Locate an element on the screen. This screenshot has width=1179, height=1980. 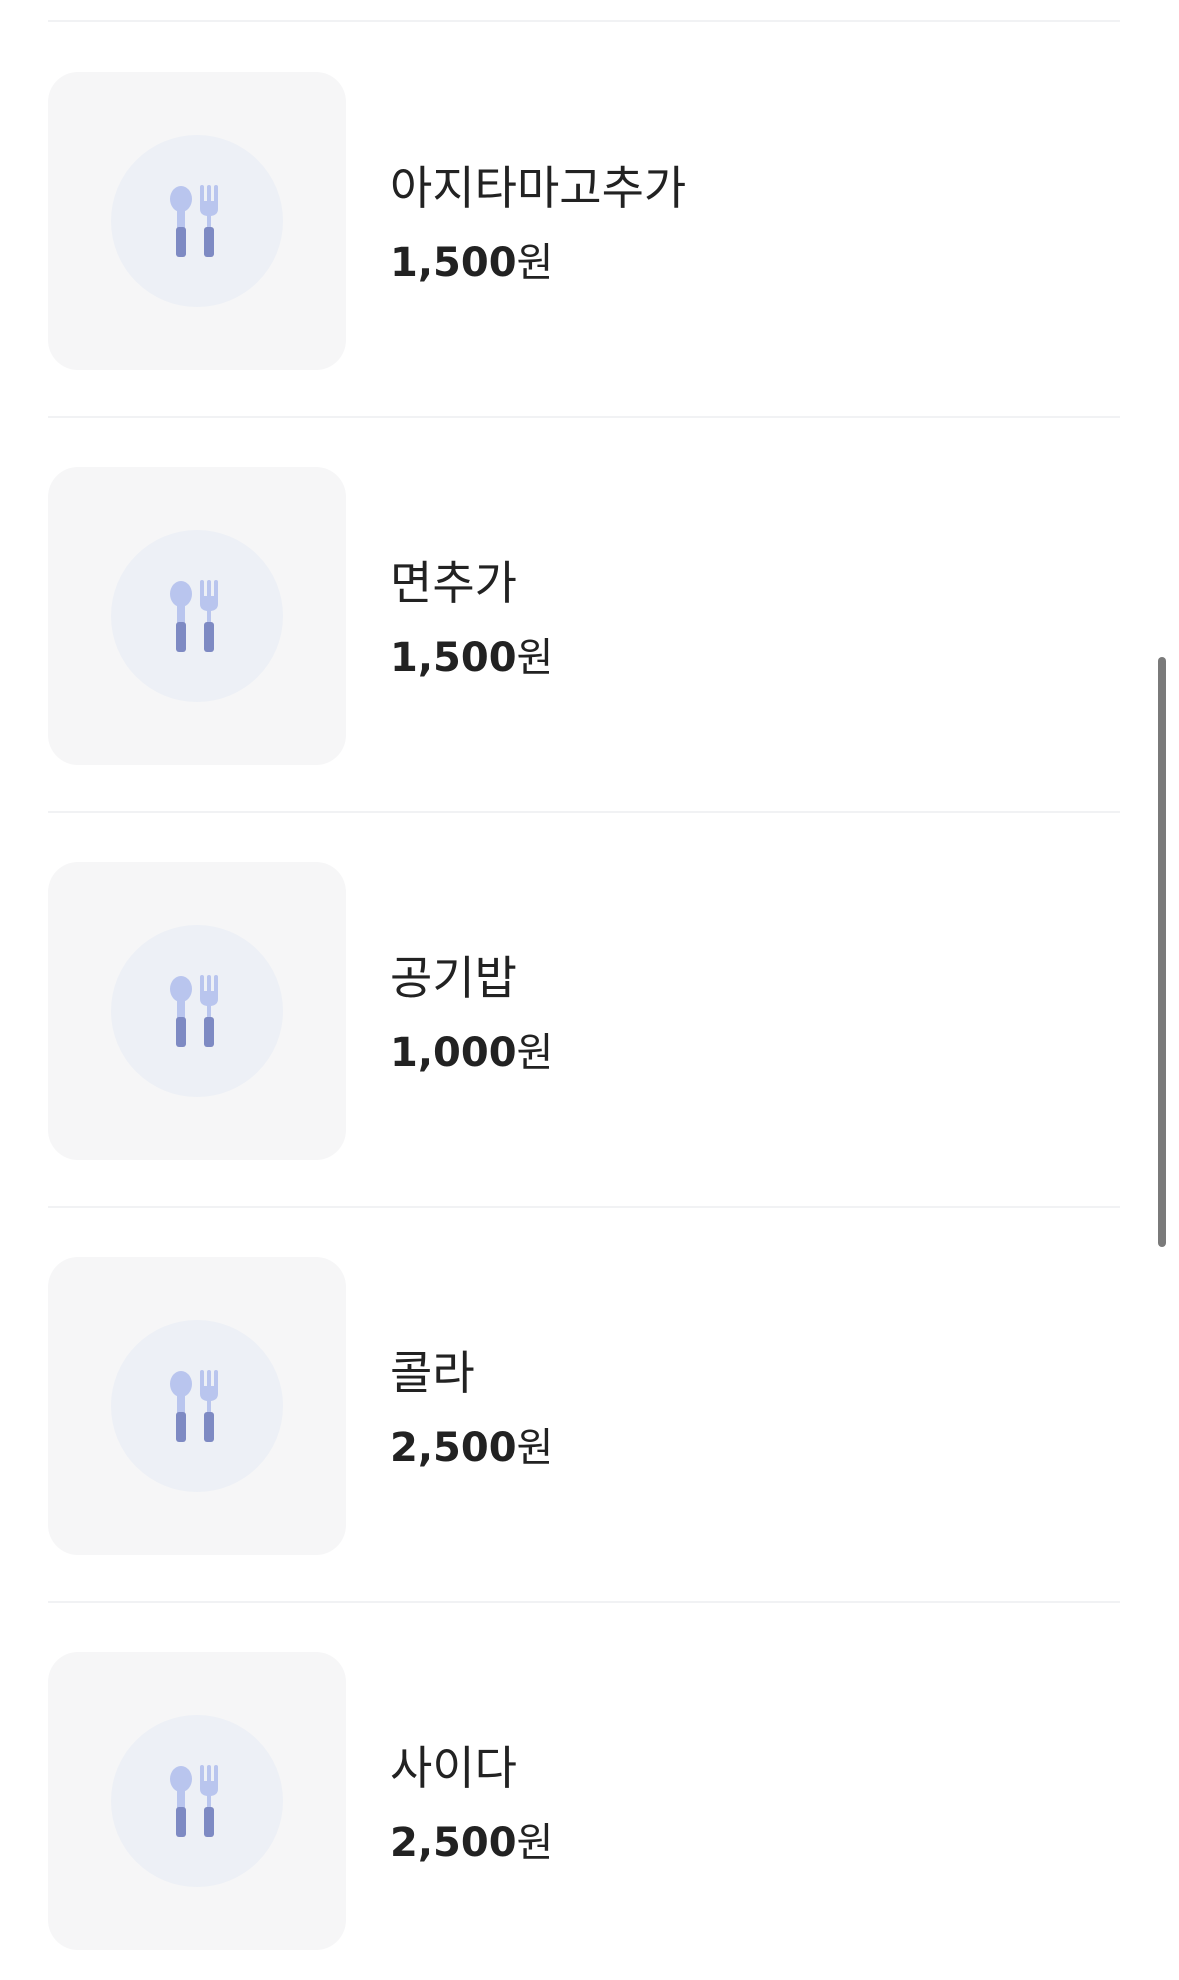
menu-item: 공기밥 1,000원 is located at coordinates (584, 1011).